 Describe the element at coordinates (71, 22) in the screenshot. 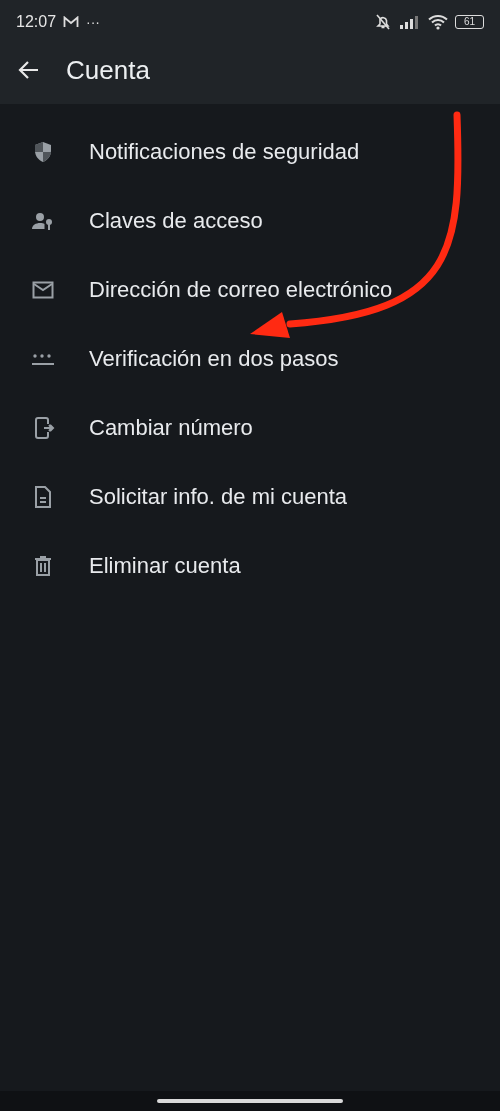

I see `mail-notification-icon` at that location.